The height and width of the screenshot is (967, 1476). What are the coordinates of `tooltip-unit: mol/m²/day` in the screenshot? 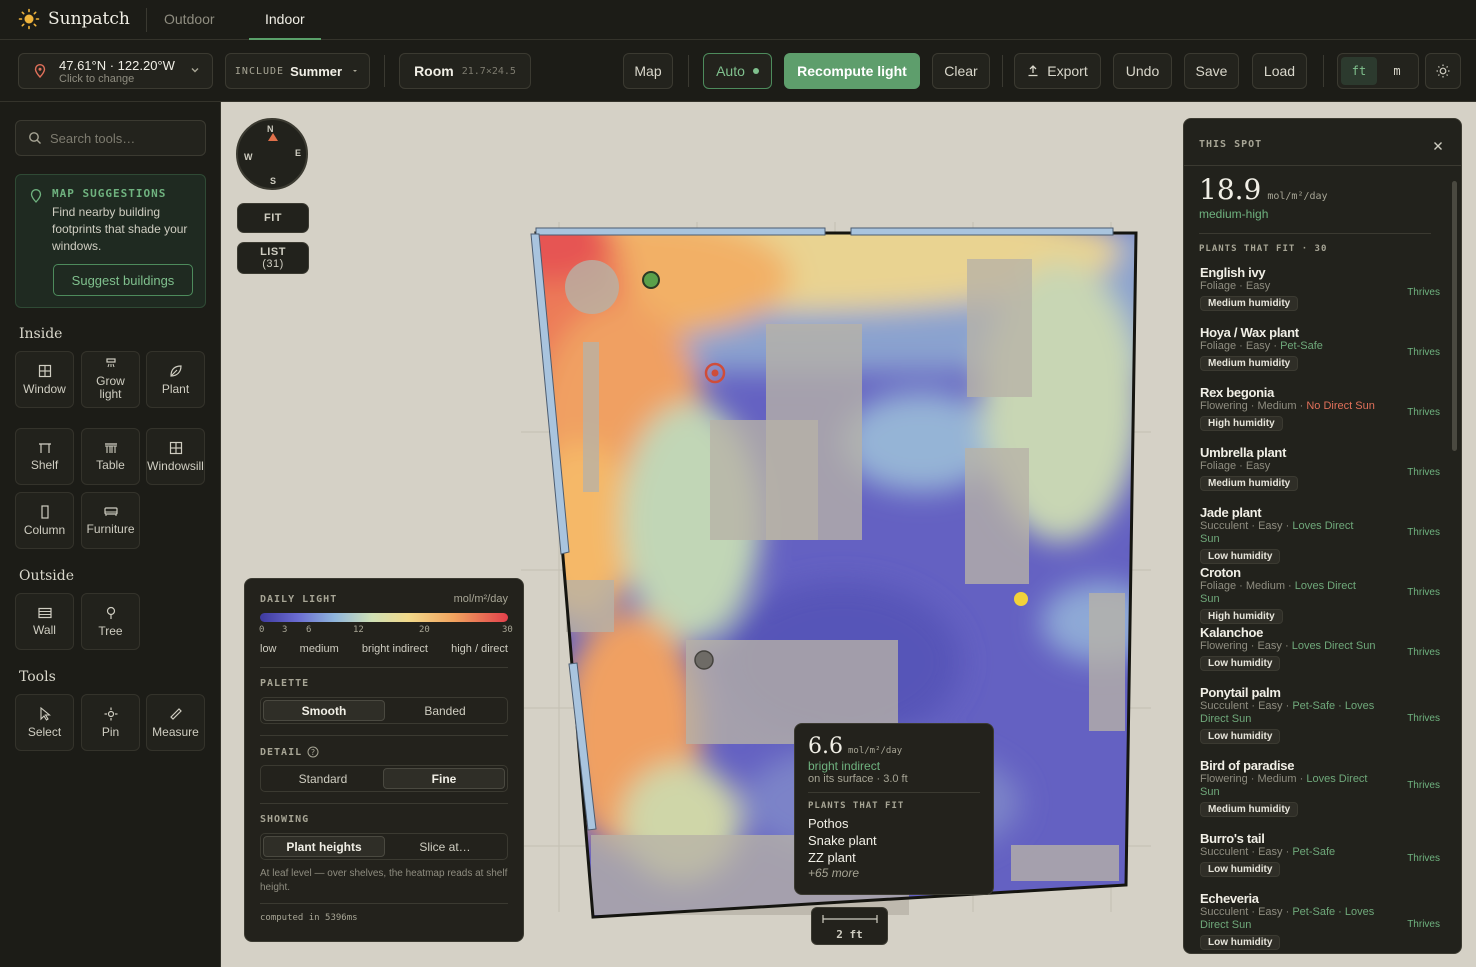 It's located at (875, 751).